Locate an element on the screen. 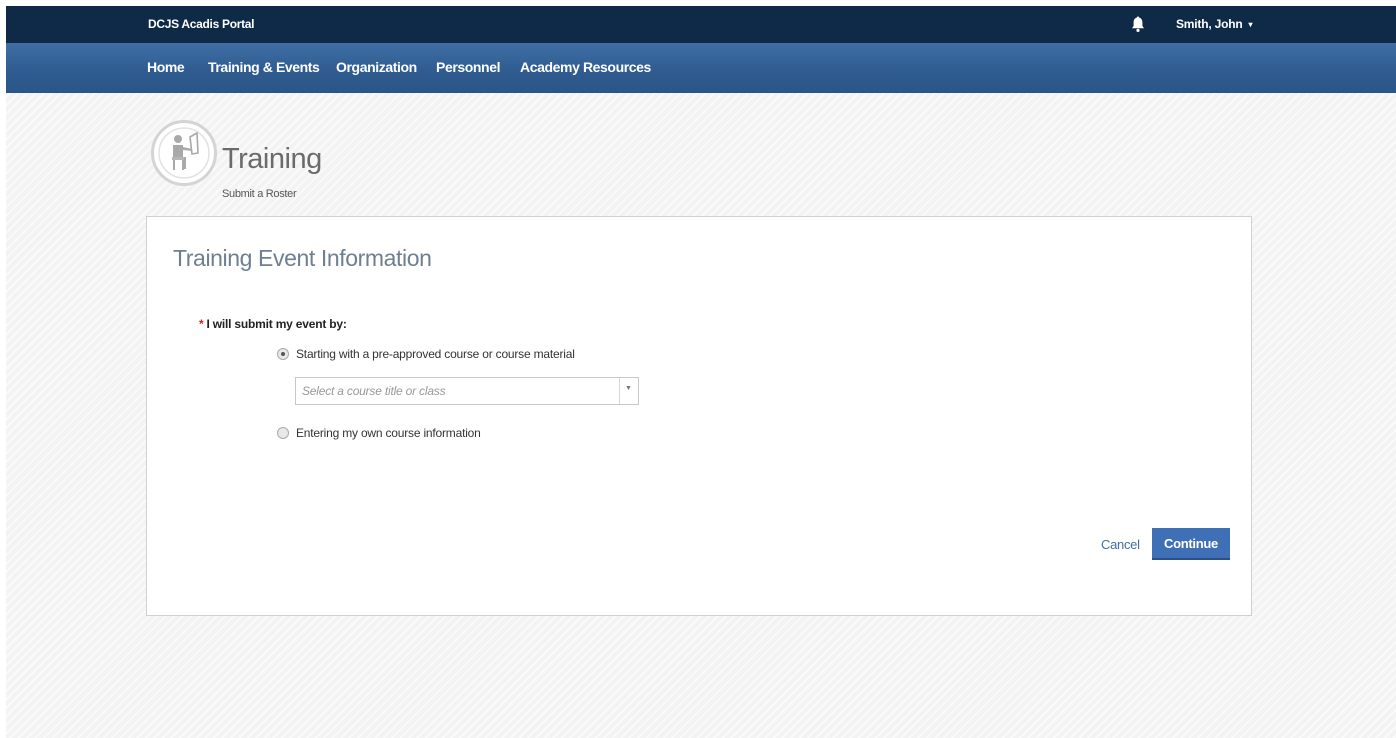 This screenshot has height=738, width=1396. cancel-link: Cancel is located at coordinates (1120, 544).